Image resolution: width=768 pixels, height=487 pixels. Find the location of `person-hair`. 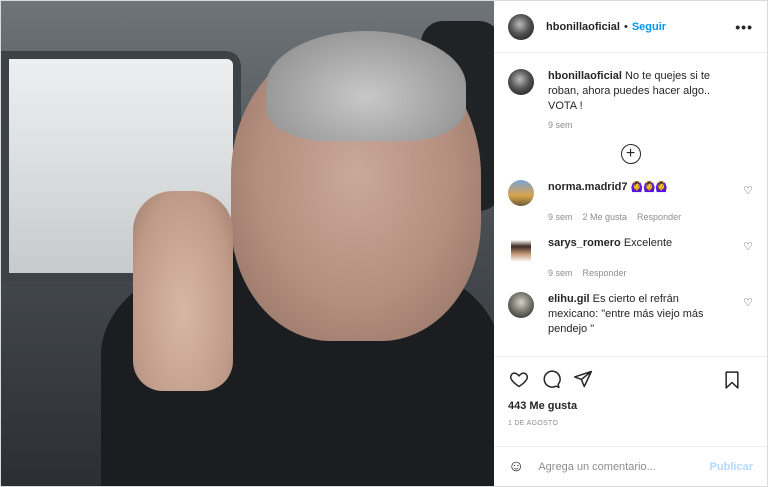

person-hair is located at coordinates (366, 86).